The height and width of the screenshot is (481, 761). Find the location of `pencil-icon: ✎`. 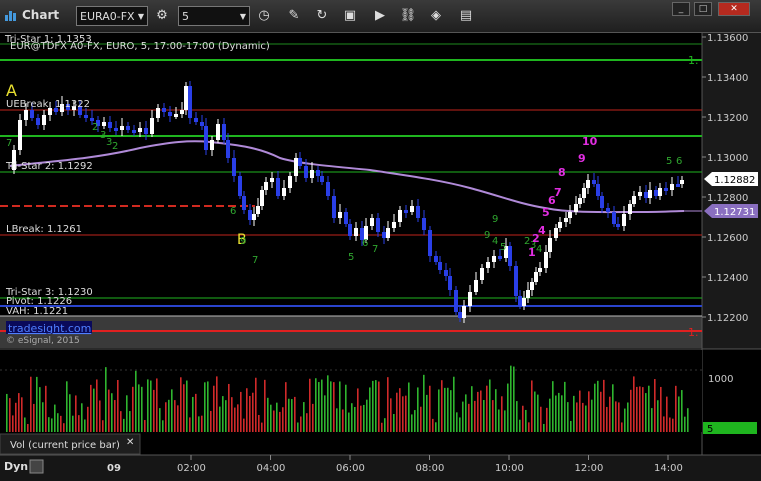

pencil-icon: ✎ is located at coordinates (294, 16).